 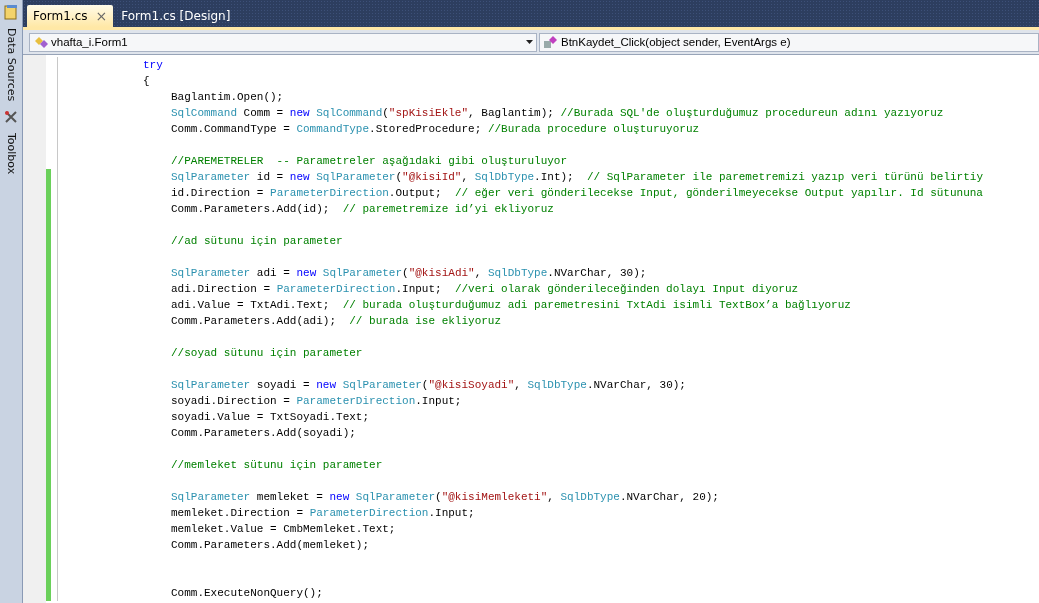 I want to click on tab-label: Form1.cs, so click(x=60, y=16).